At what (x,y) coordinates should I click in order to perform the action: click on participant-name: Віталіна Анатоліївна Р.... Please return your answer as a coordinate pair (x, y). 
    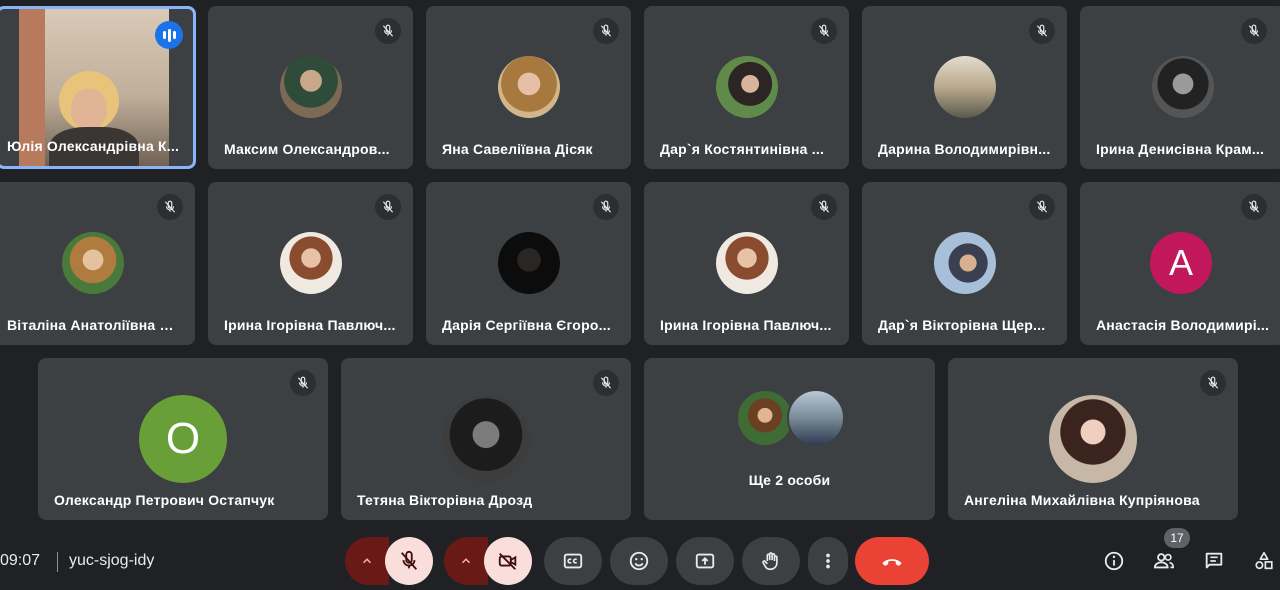
    Looking at the image, I should click on (92, 325).